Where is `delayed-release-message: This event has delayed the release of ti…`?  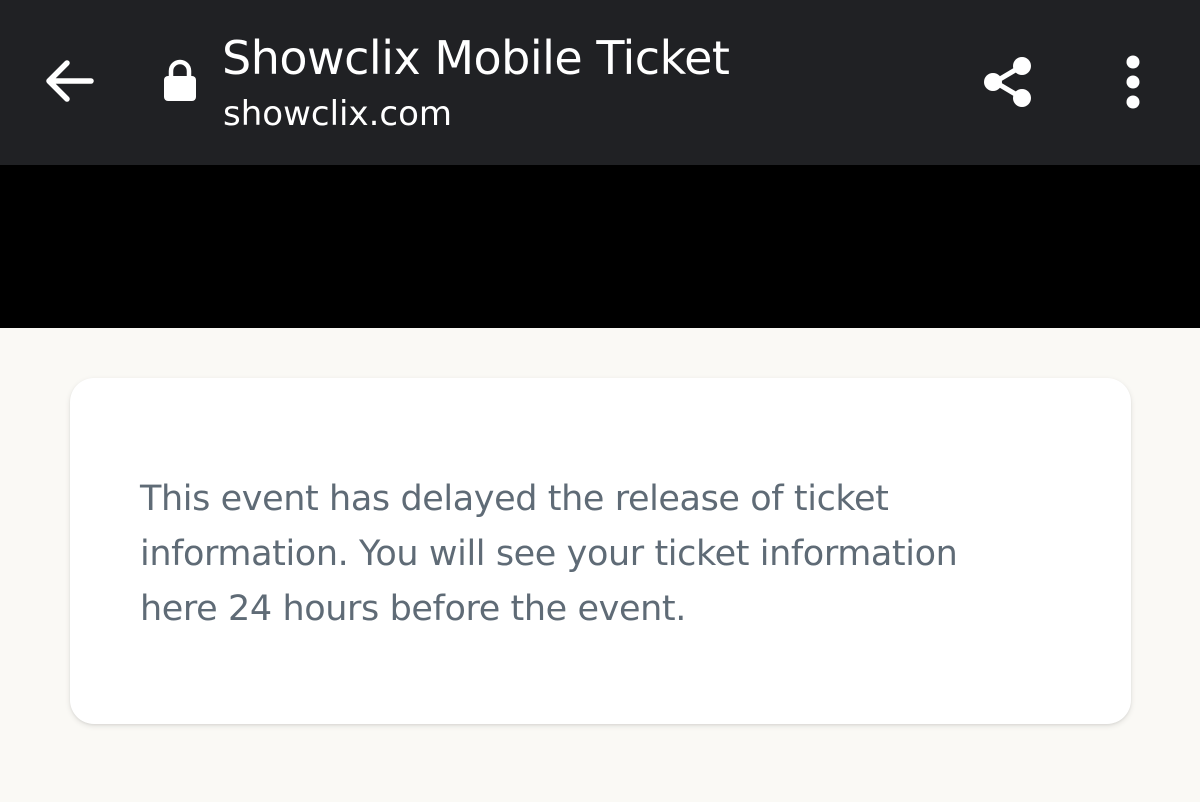
delayed-release-message: This event has delayed the release of ti… is located at coordinates (549, 554).